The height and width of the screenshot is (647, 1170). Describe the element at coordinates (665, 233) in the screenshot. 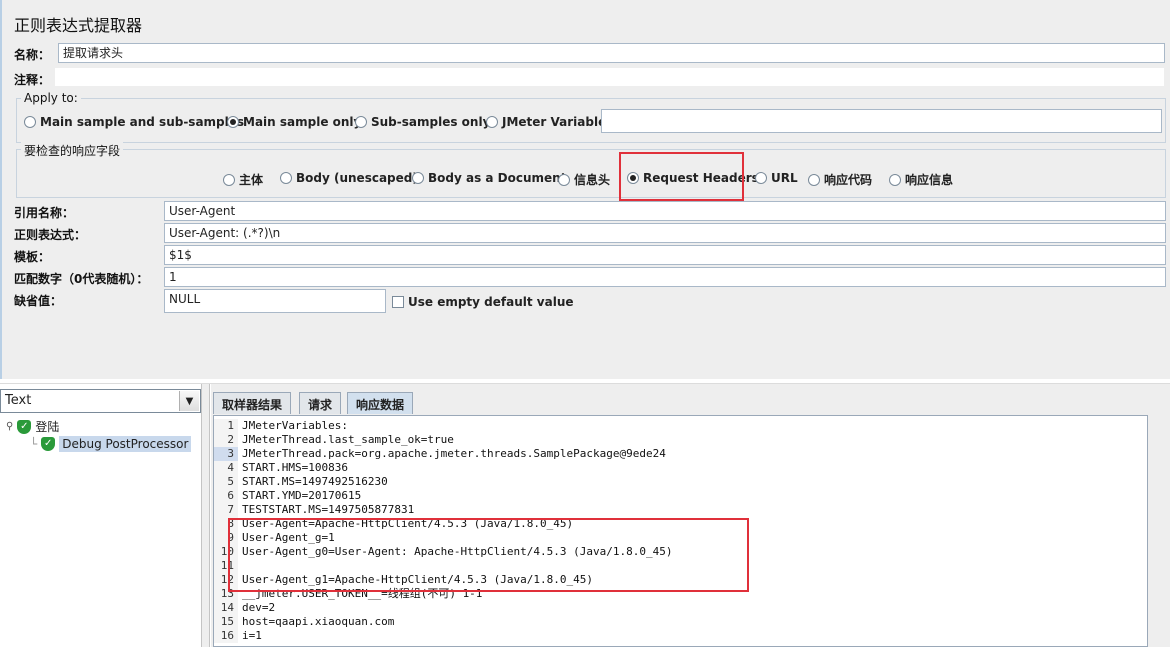

I see `regex-field: User-Agent: (.*?)\n` at that location.